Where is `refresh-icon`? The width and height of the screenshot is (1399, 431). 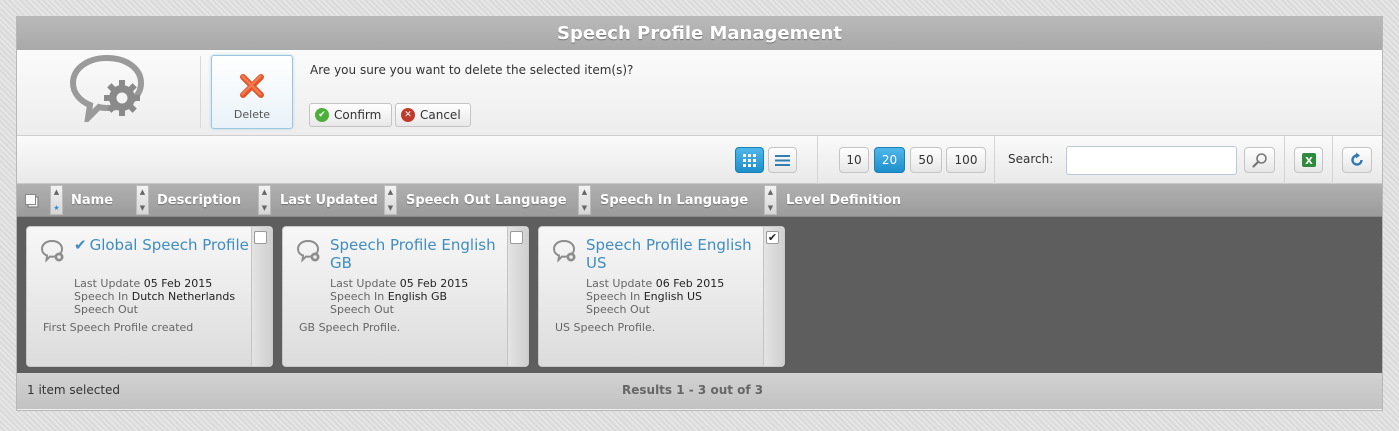
refresh-icon is located at coordinates (1357, 159).